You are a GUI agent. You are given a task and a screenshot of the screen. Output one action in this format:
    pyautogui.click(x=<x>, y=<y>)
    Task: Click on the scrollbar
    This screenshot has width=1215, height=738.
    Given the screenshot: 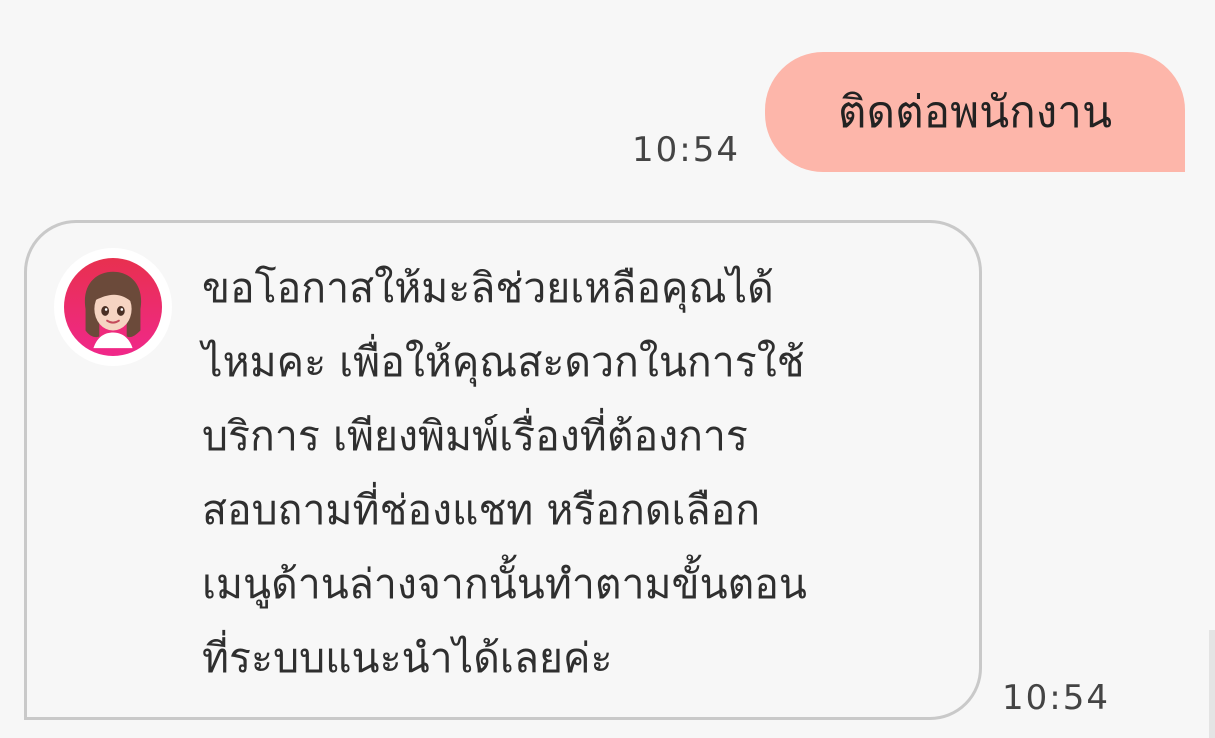 What is the action you would take?
    pyautogui.click(x=1212, y=684)
    